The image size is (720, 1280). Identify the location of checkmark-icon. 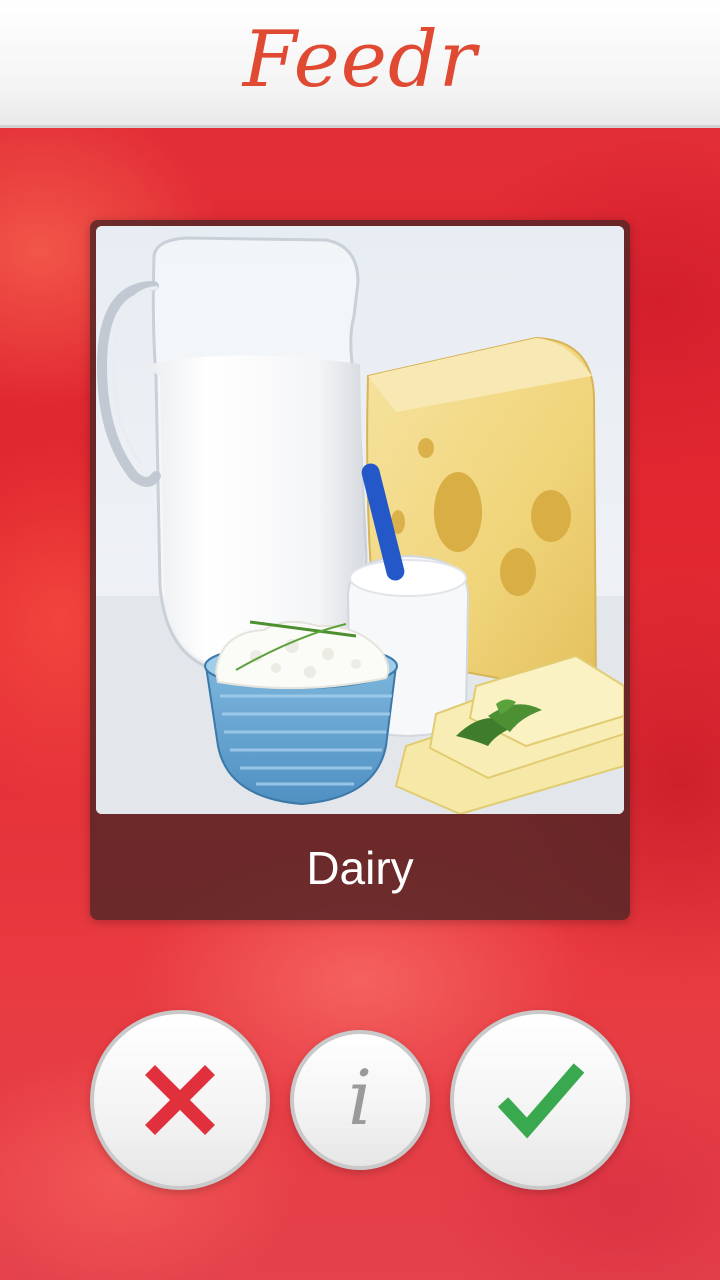
(541, 1101).